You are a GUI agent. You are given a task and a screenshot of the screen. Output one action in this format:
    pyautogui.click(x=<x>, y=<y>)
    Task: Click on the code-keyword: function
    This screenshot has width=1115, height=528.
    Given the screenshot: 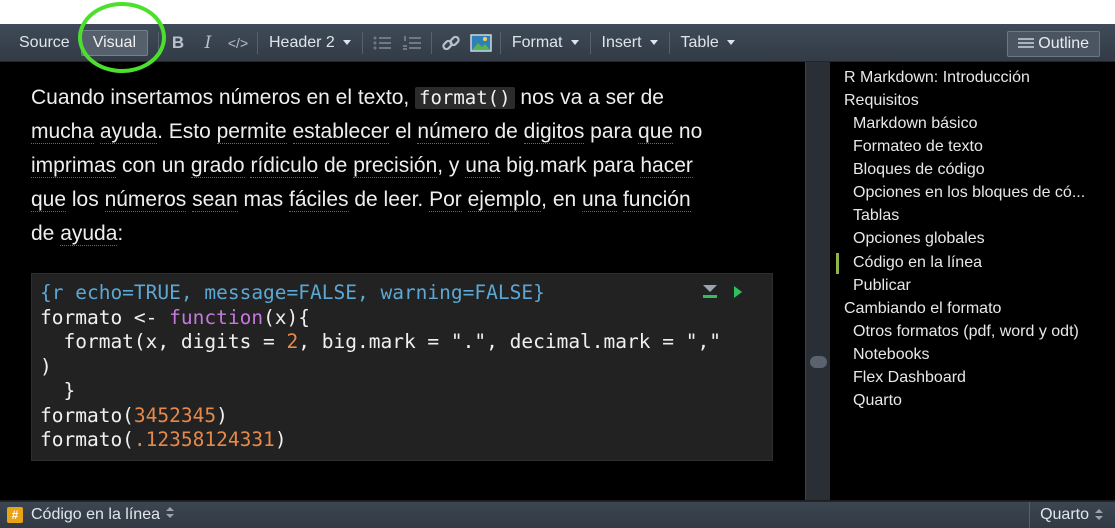 What is the action you would take?
    pyautogui.click(x=216, y=317)
    